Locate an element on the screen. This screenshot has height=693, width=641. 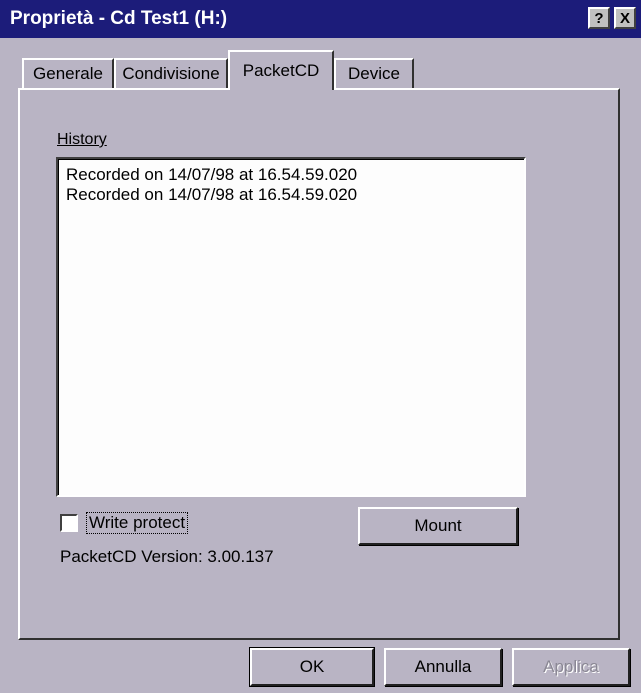
history-label: History is located at coordinates (82, 140).